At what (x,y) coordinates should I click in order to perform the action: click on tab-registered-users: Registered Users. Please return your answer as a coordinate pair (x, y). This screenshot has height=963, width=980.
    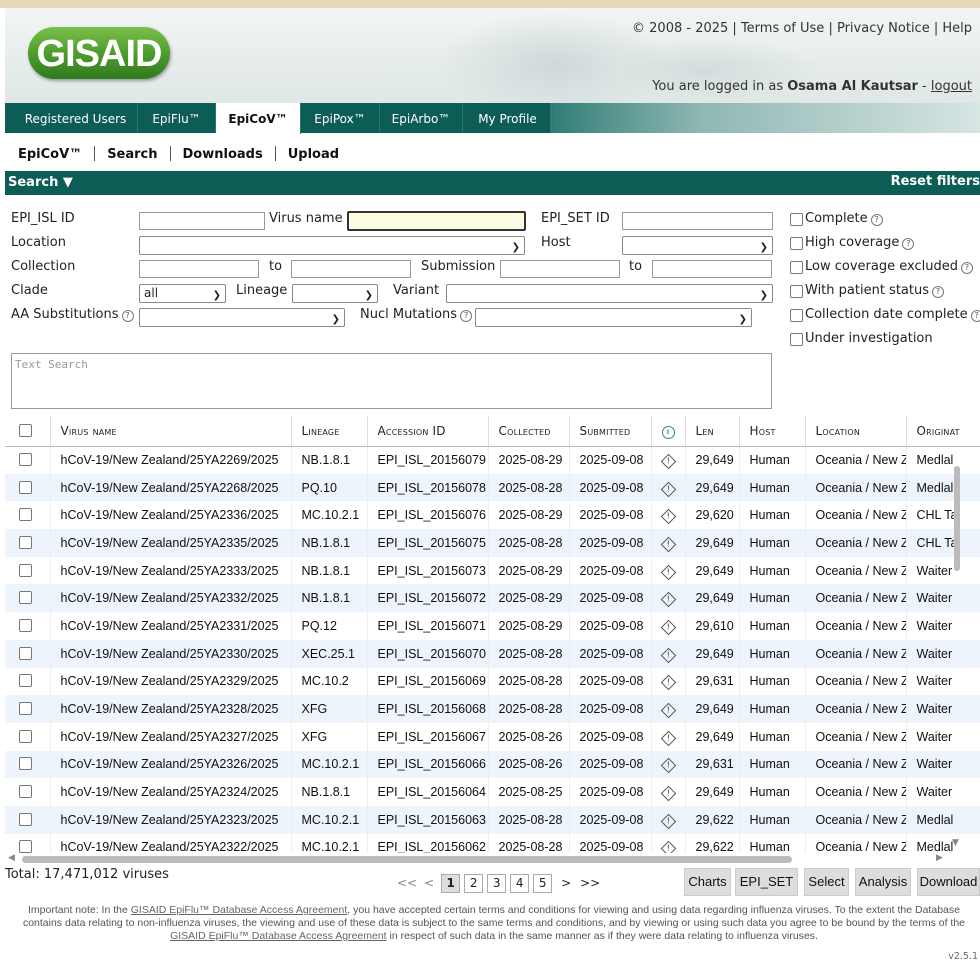
    Looking at the image, I should click on (76, 118).